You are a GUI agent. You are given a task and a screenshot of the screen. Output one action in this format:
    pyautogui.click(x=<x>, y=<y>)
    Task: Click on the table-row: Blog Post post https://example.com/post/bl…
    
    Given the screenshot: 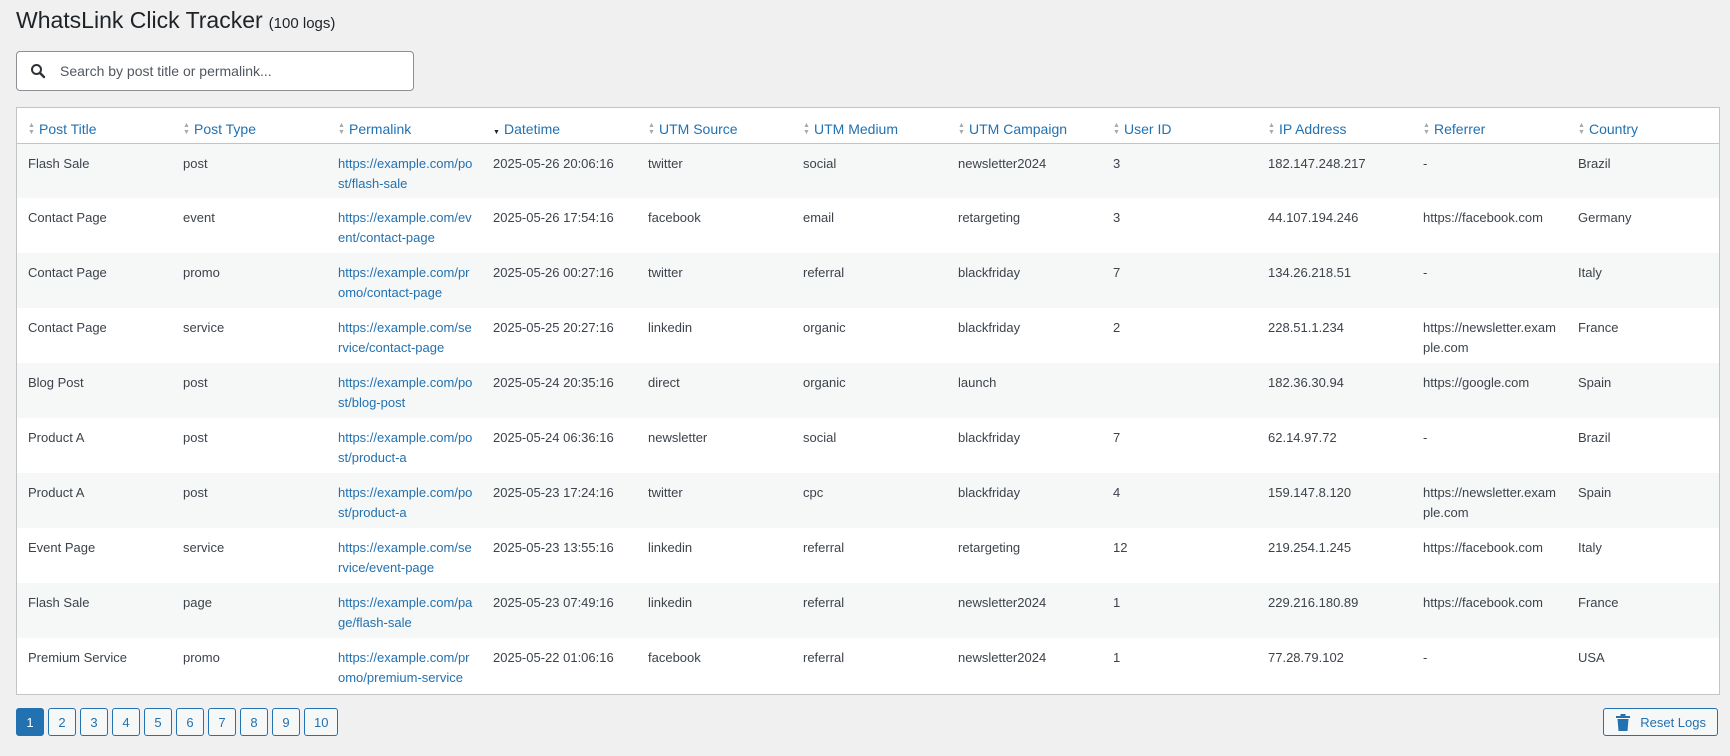 What is the action you would take?
    pyautogui.click(x=868, y=390)
    